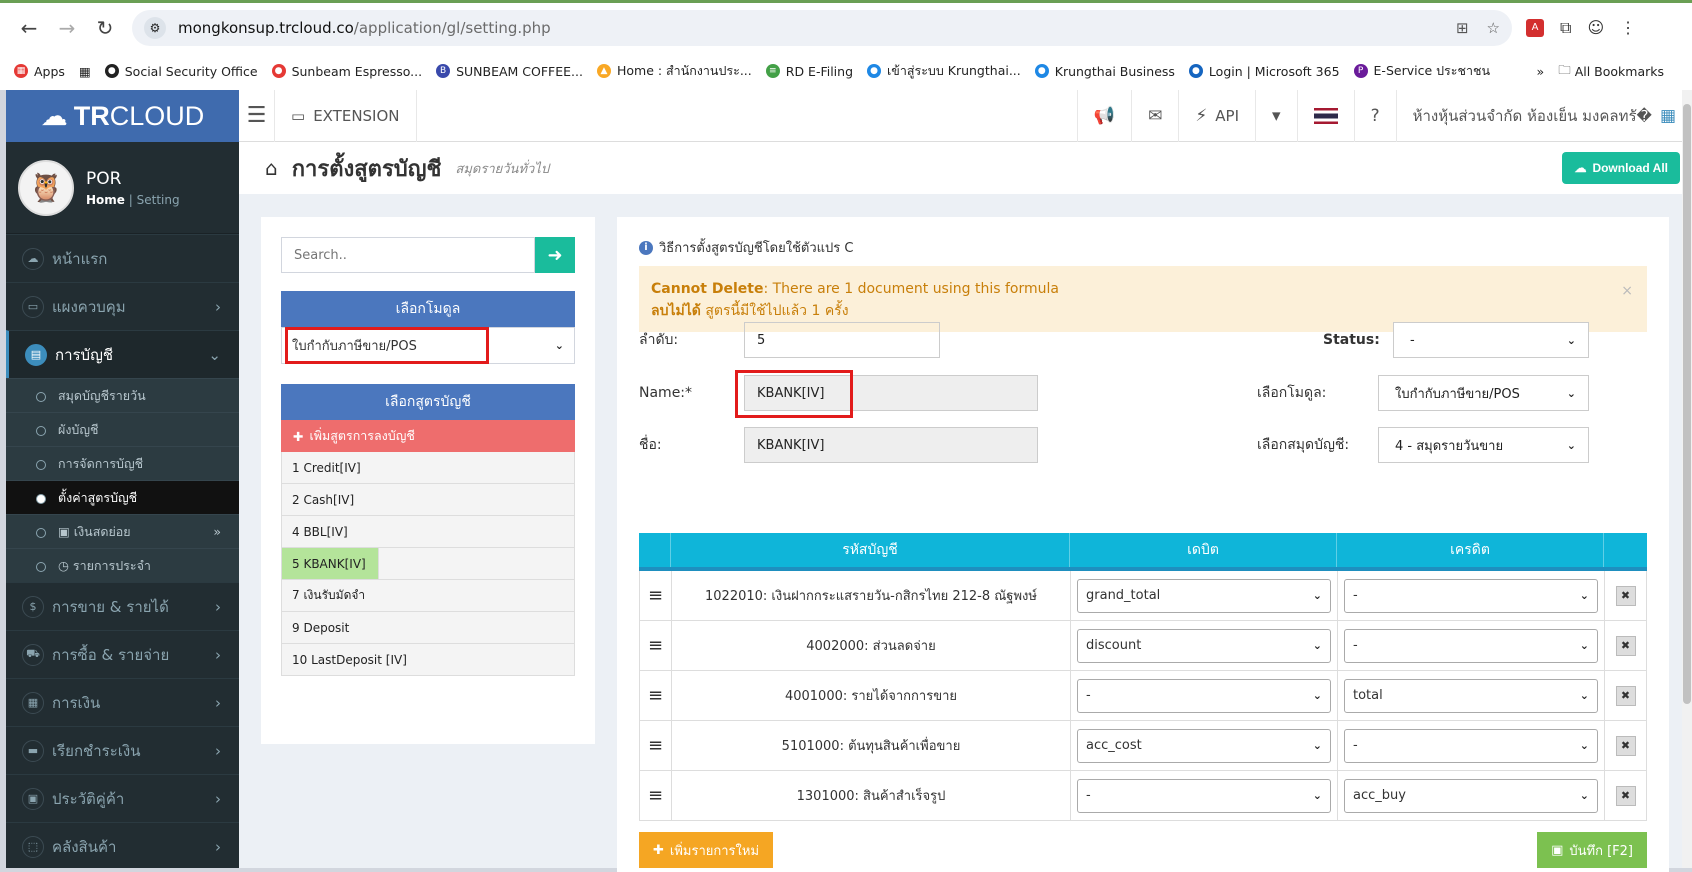 The image size is (1692, 872). What do you see at coordinates (891, 445) in the screenshot?
I see `thai-name-input: KBANK[IV]` at bounding box center [891, 445].